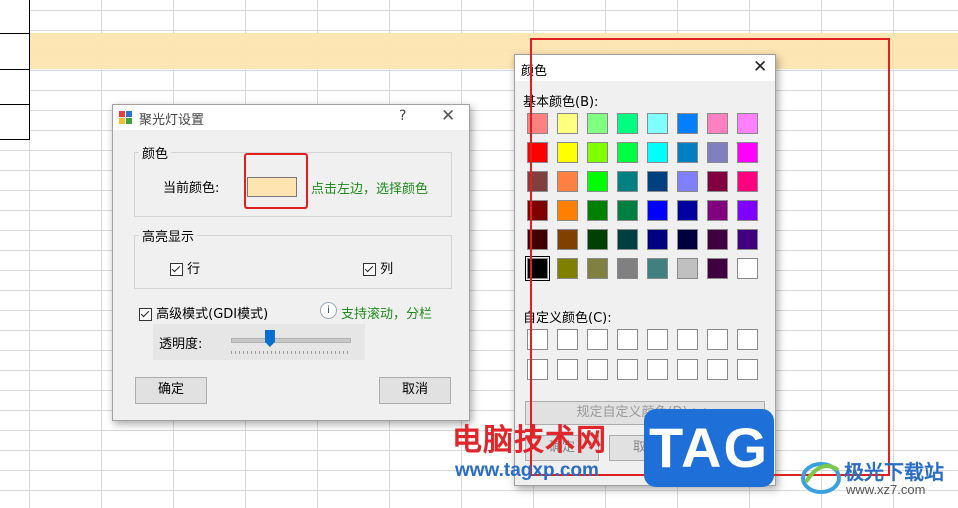  What do you see at coordinates (387, 269) in the screenshot?
I see `column-label: 列` at bounding box center [387, 269].